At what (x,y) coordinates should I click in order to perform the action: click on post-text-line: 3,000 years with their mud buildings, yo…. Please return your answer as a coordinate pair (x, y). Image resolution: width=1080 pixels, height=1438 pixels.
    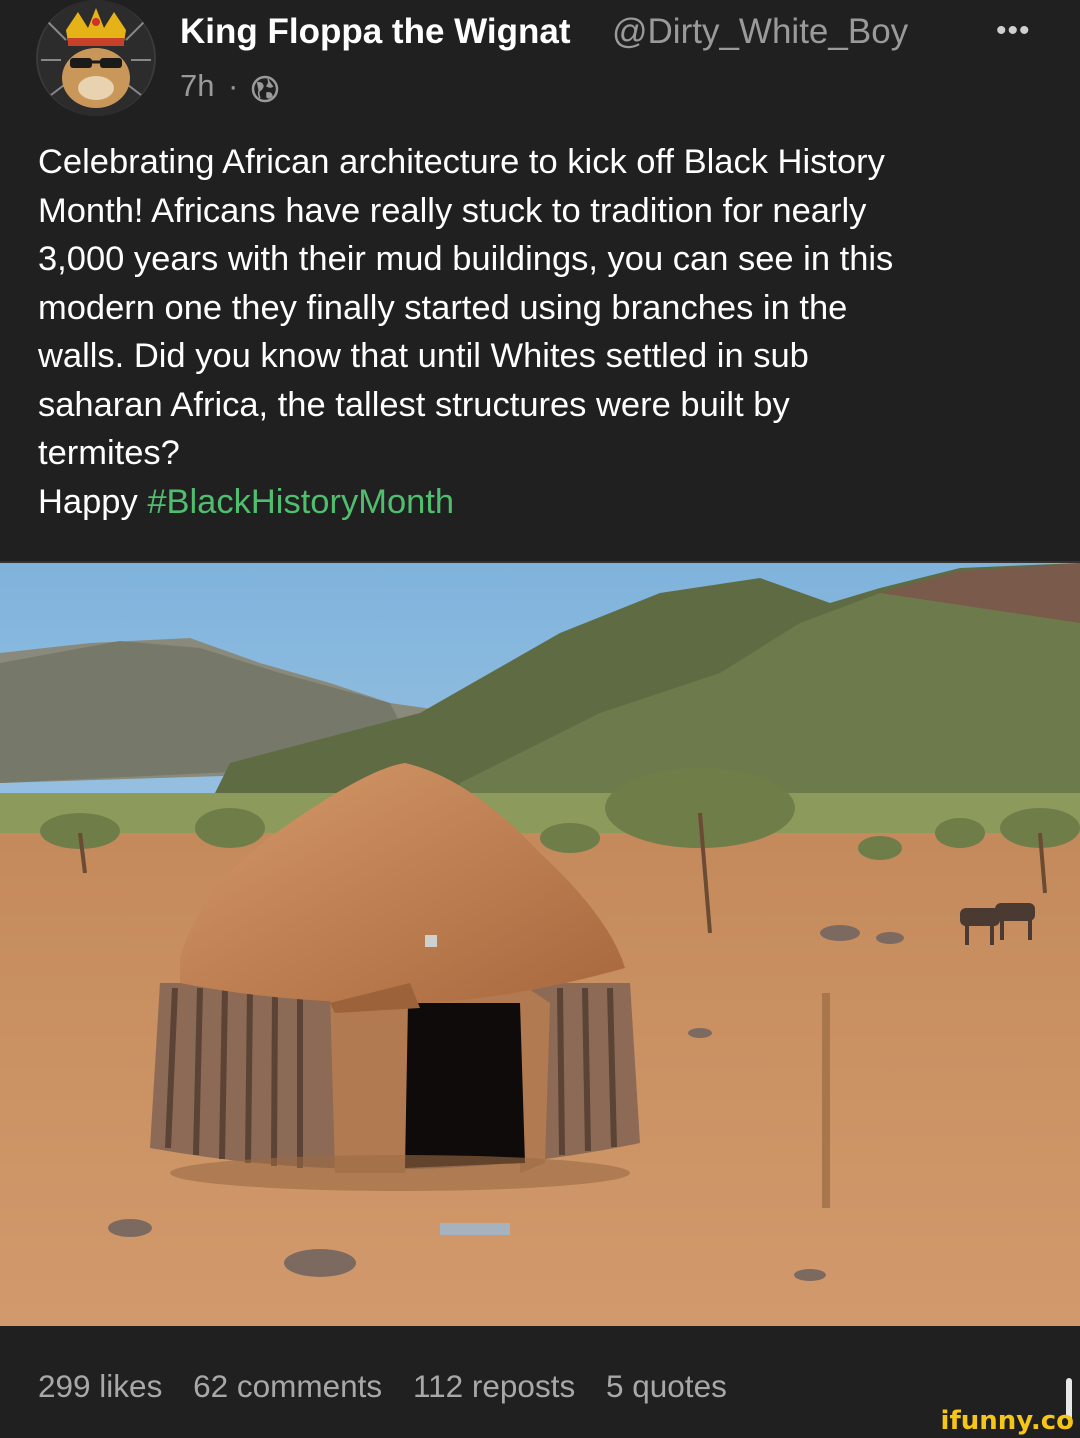
    Looking at the image, I should click on (466, 259).